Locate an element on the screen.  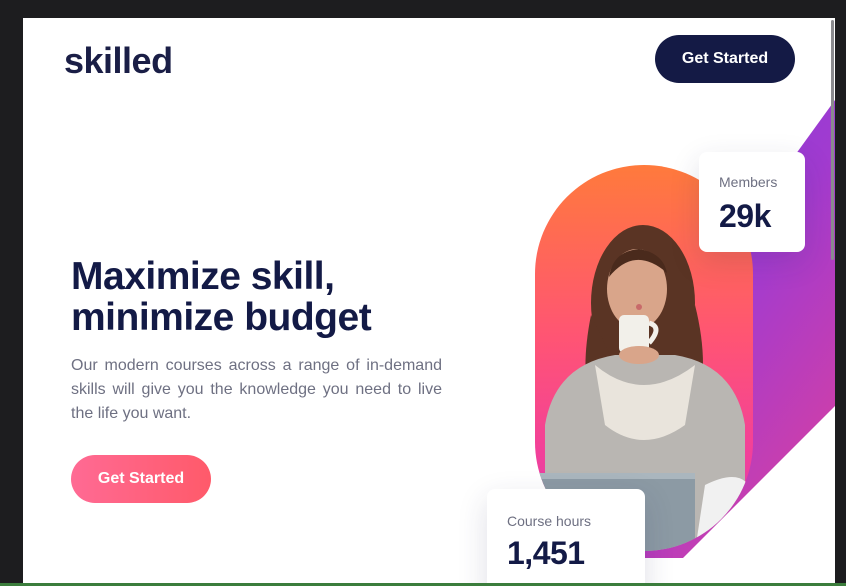
course-hours-label: Course hours is located at coordinates (549, 521).